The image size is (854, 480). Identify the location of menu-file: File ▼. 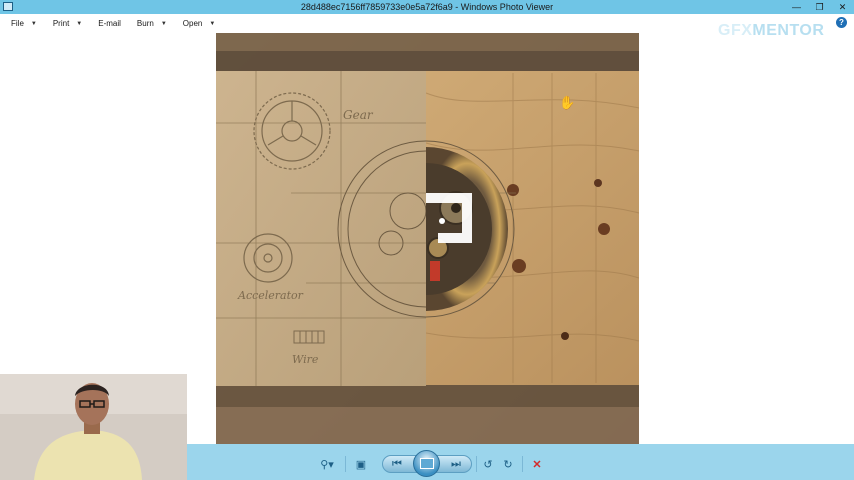
(24, 23).